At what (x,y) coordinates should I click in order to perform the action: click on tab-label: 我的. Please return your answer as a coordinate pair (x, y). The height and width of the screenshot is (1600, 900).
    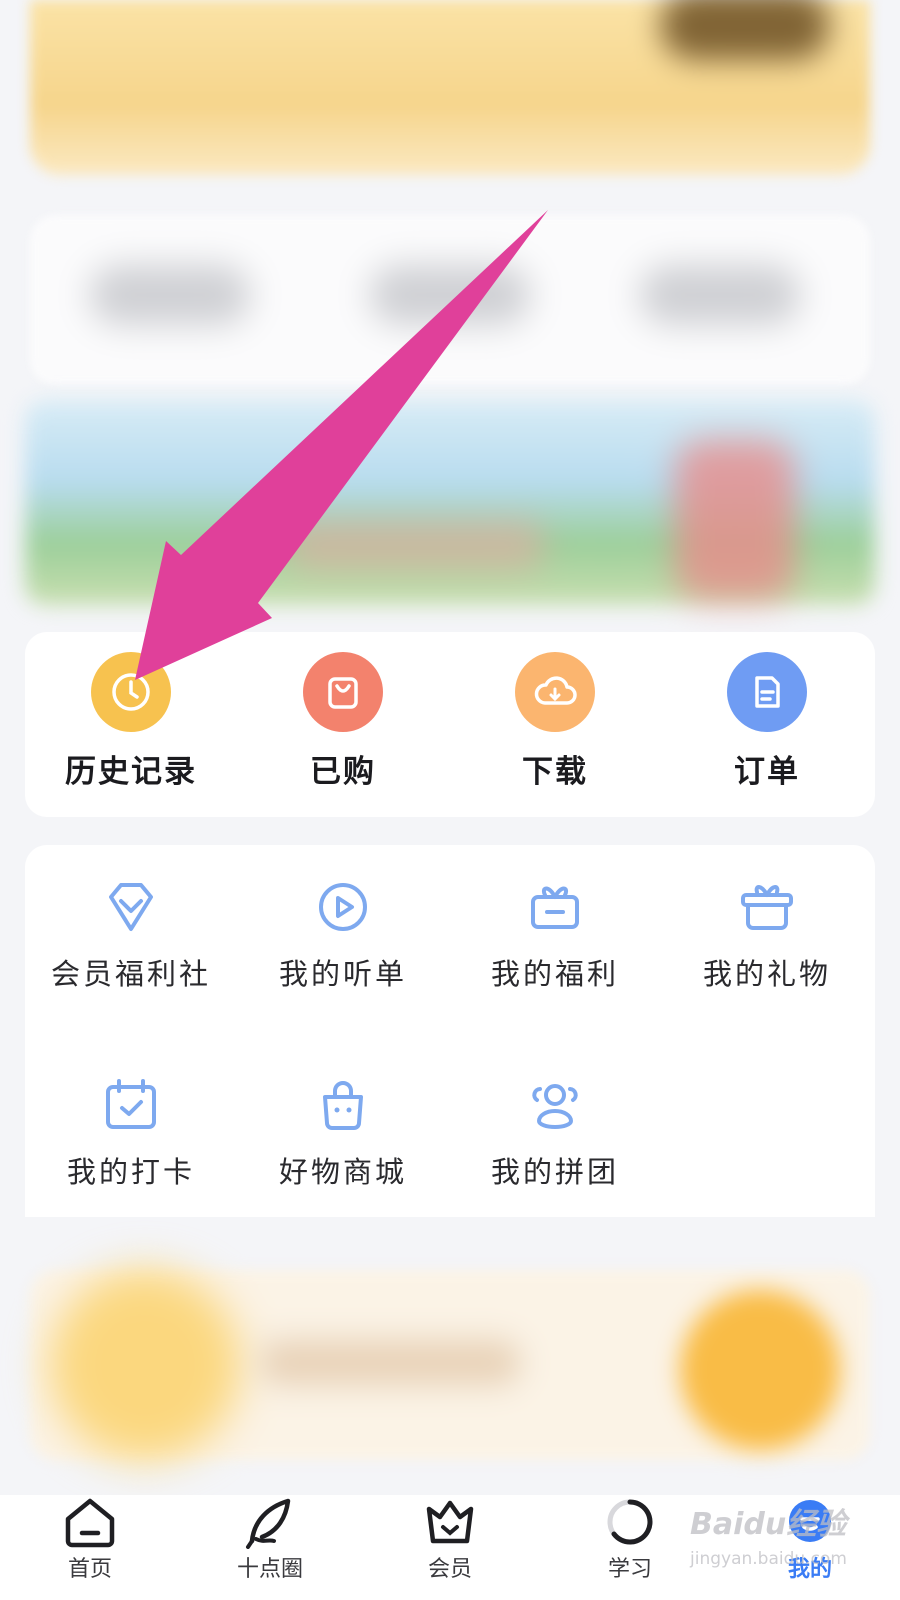
    Looking at the image, I should click on (809, 1569).